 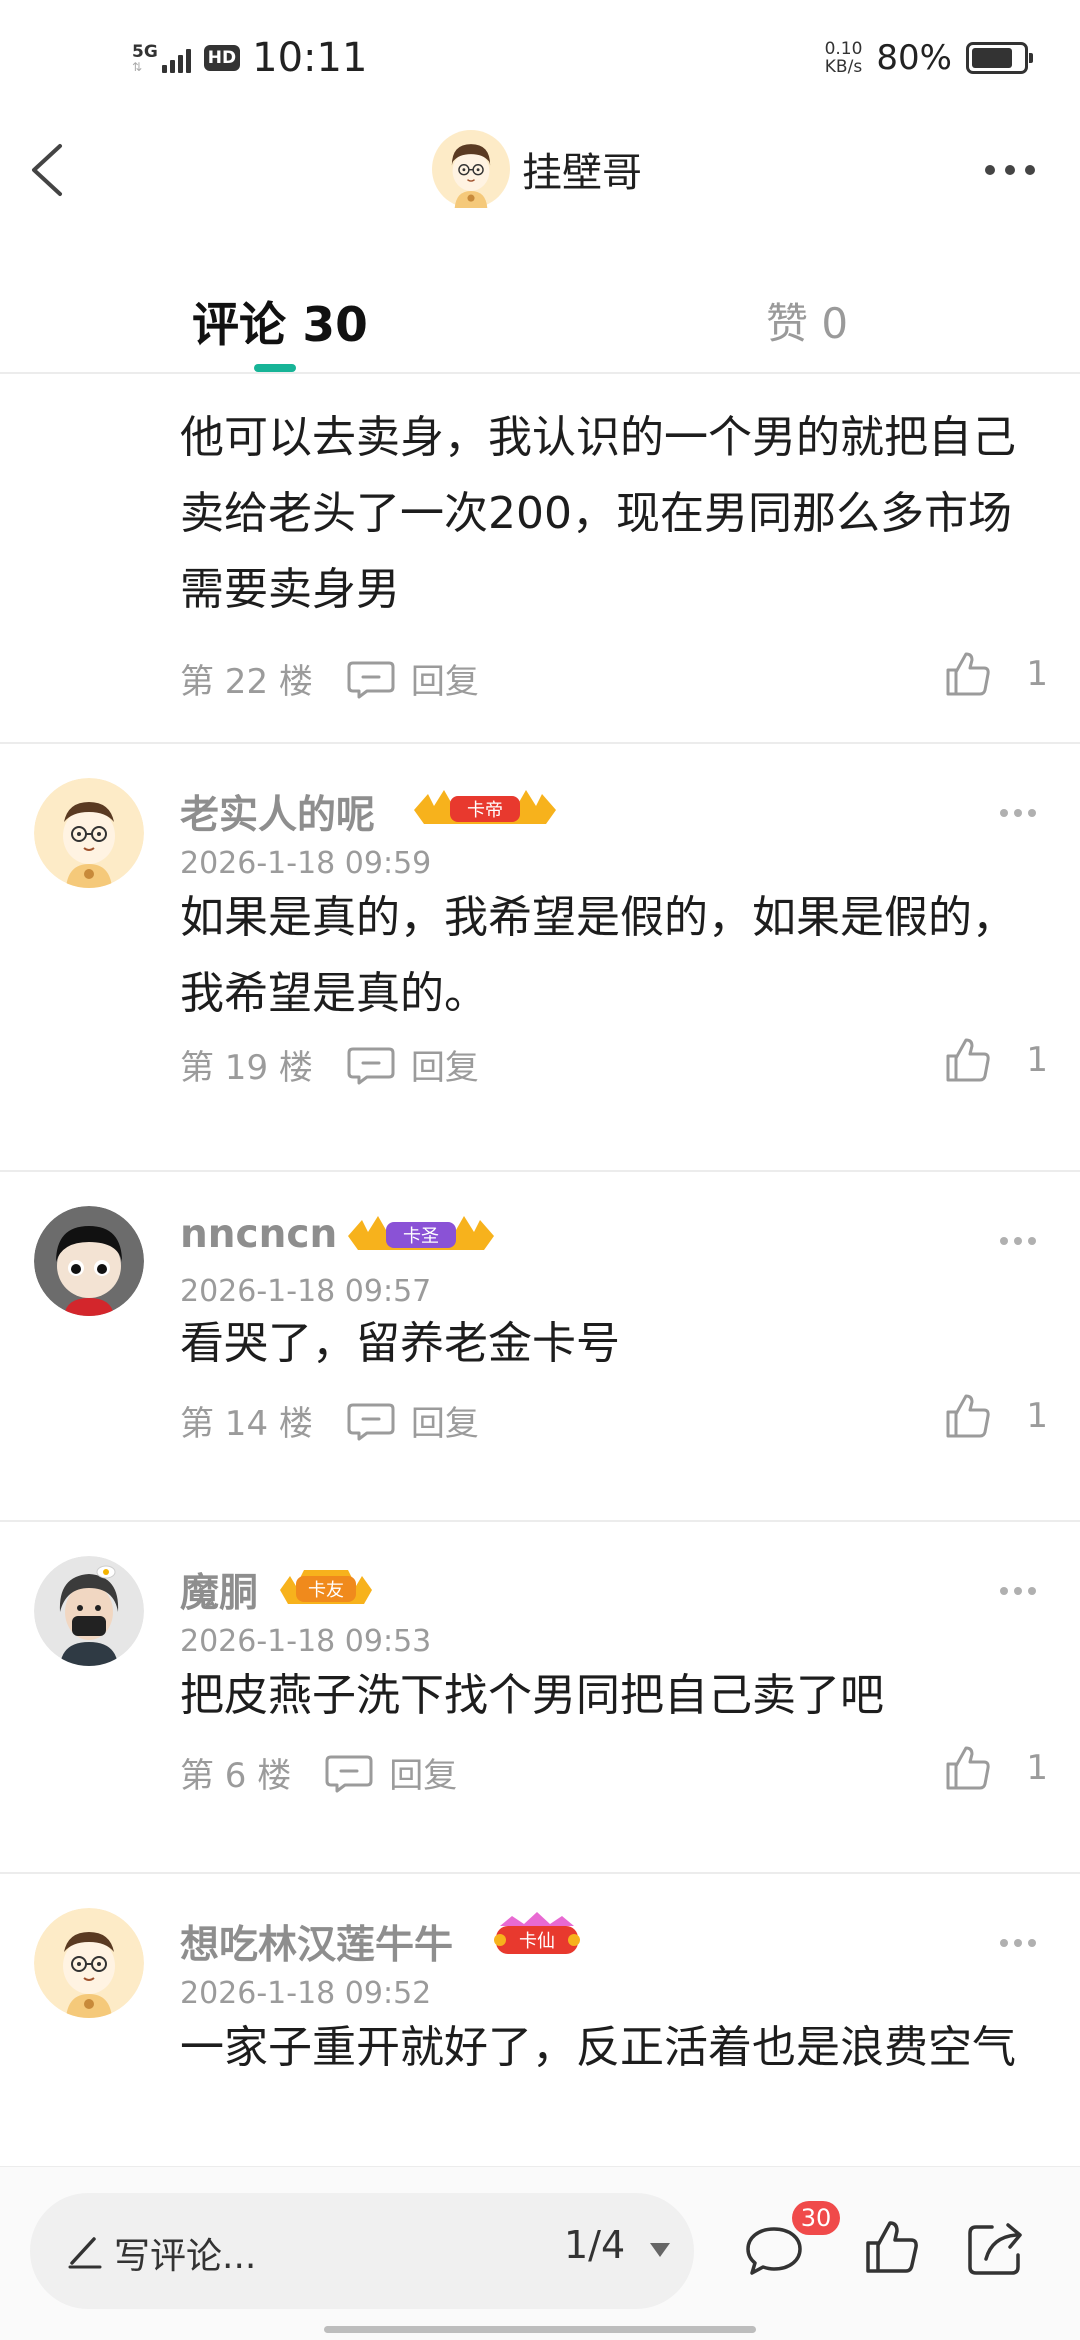 I want to click on floor-number: 第 19 楼, so click(x=246, y=1068).